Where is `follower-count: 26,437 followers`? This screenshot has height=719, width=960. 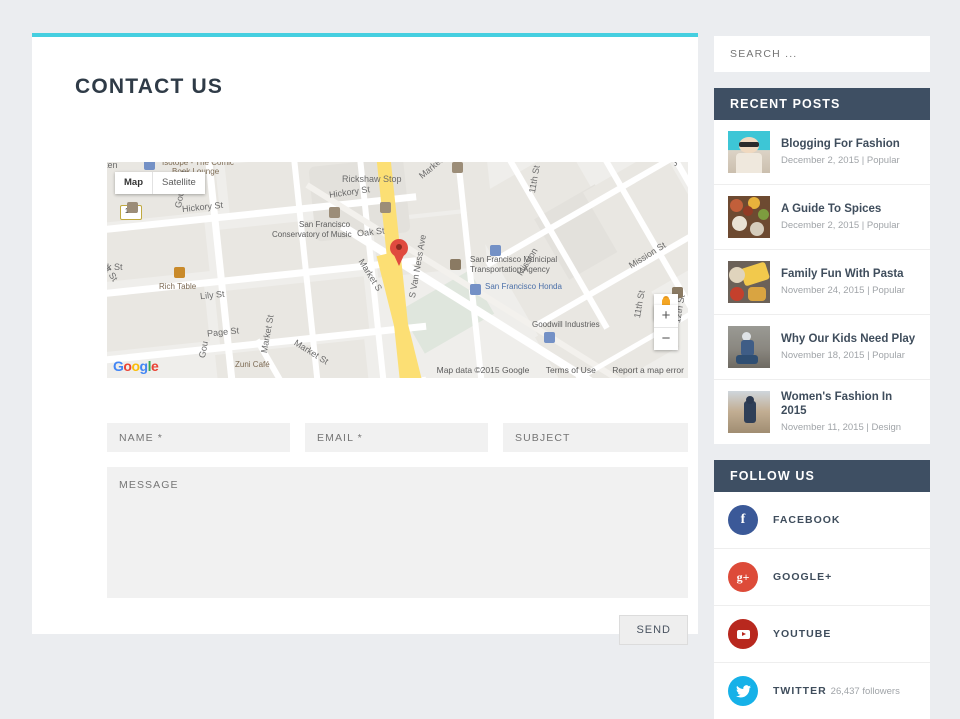 follower-count: 26,437 followers is located at coordinates (865, 691).